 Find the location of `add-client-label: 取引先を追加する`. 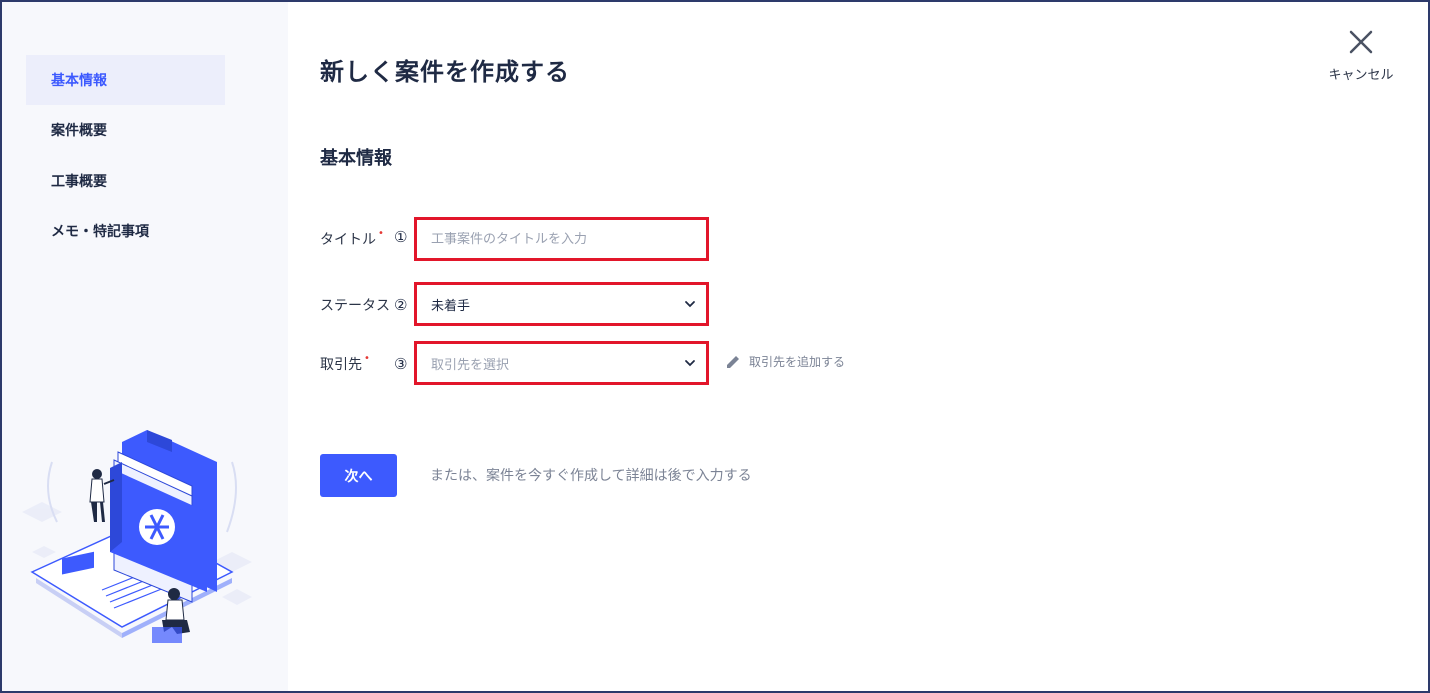

add-client-label: 取引先を追加する is located at coordinates (797, 362).